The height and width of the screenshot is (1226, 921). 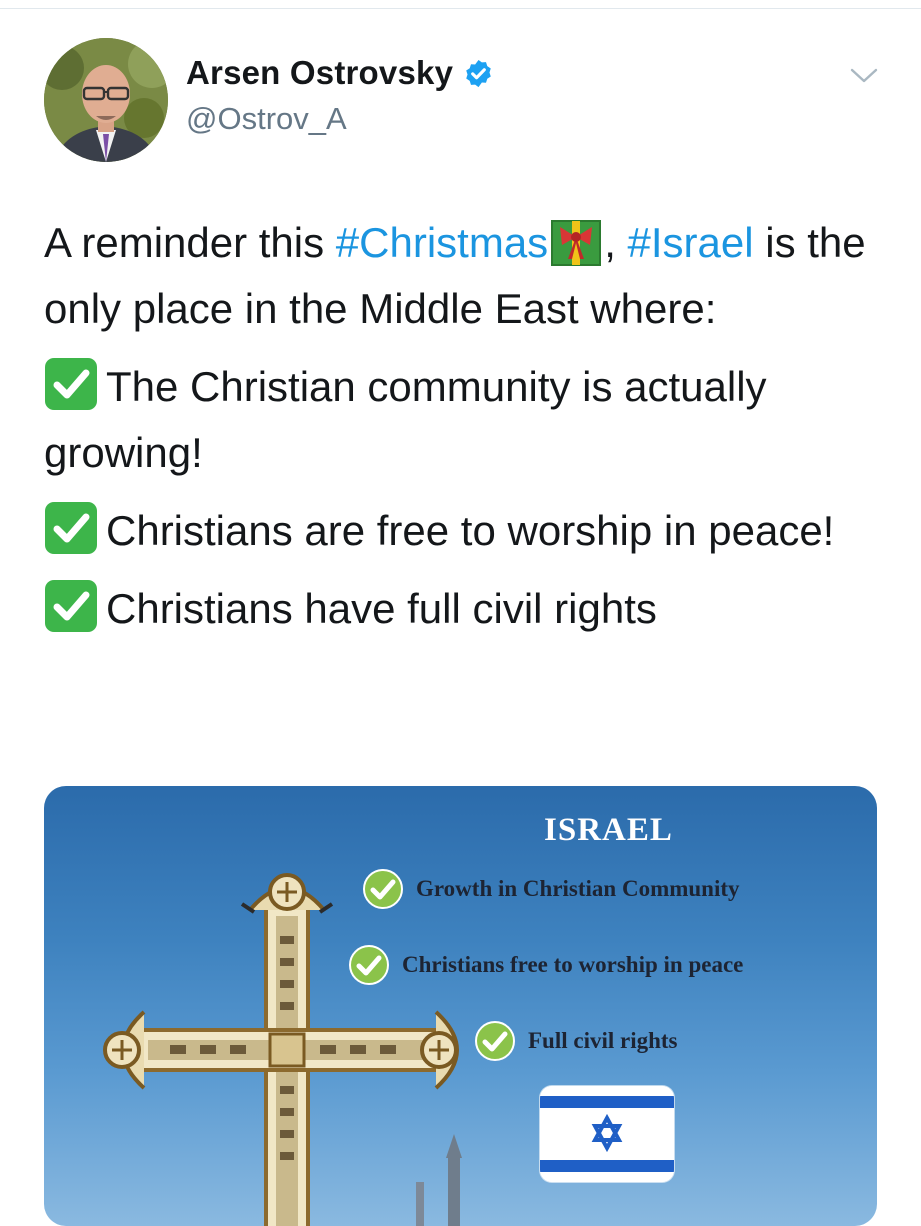 What do you see at coordinates (864, 76) in the screenshot?
I see `chevron-down-icon` at bounding box center [864, 76].